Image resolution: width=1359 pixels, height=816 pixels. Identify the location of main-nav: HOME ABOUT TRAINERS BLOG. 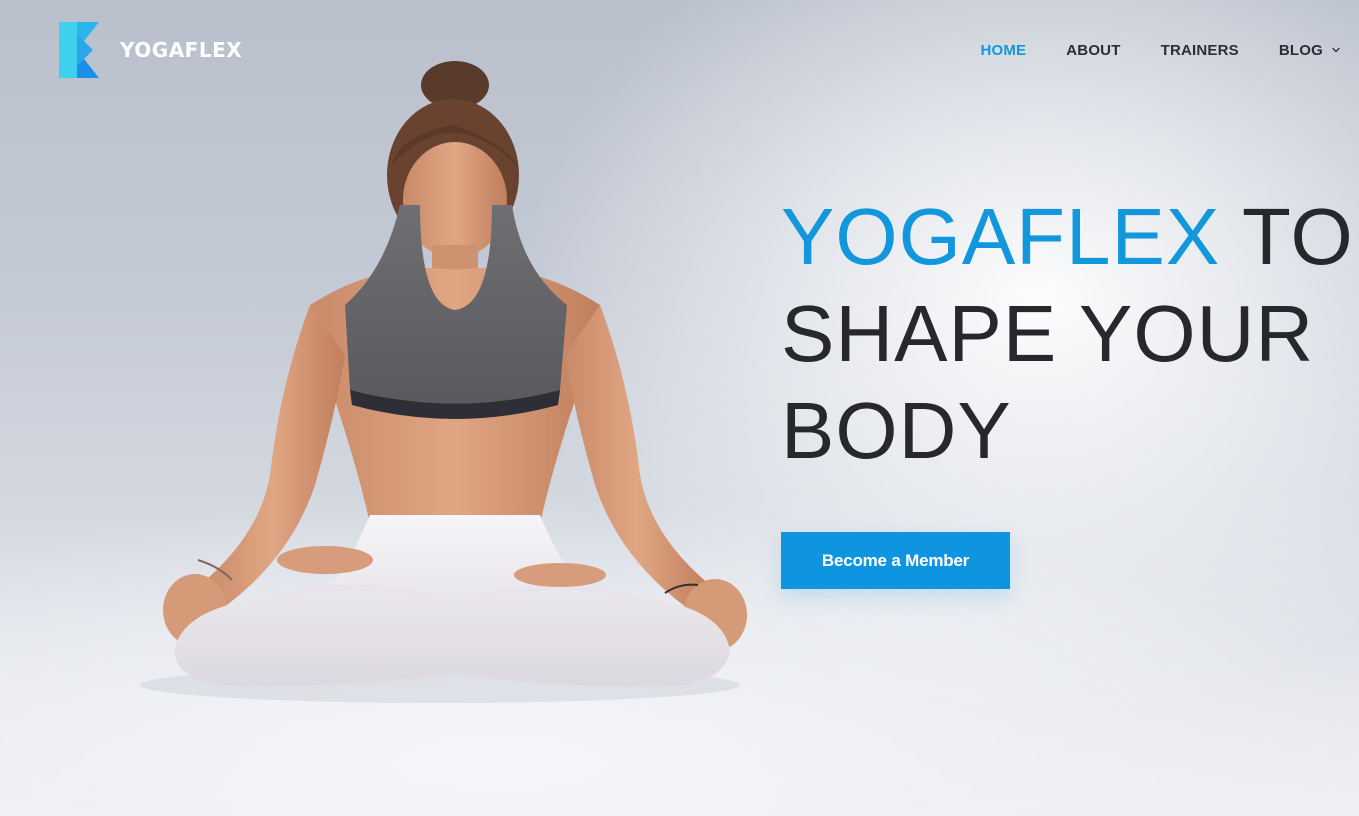
(1140, 50).